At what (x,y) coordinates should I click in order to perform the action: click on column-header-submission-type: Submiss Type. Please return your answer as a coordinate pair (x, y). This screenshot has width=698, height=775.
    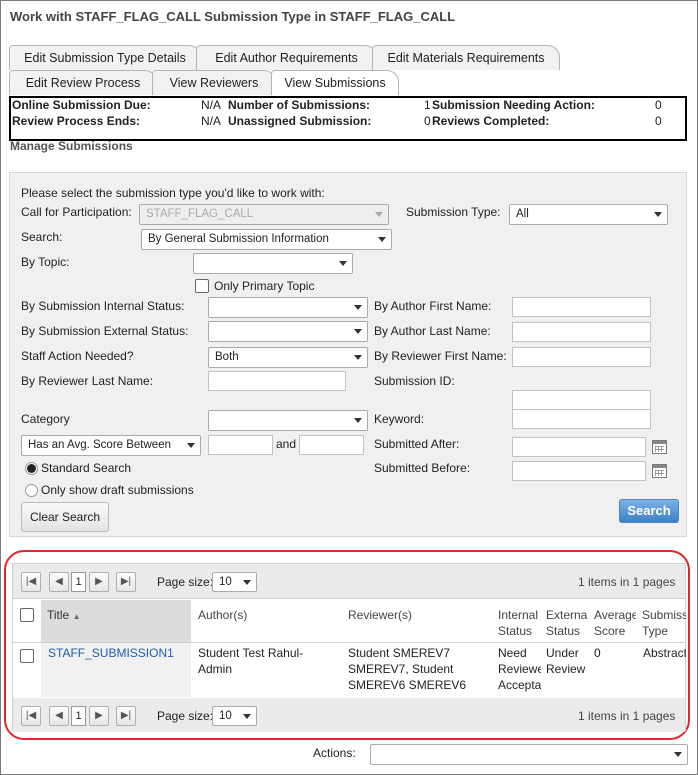
    Looking at the image, I should click on (661, 621).